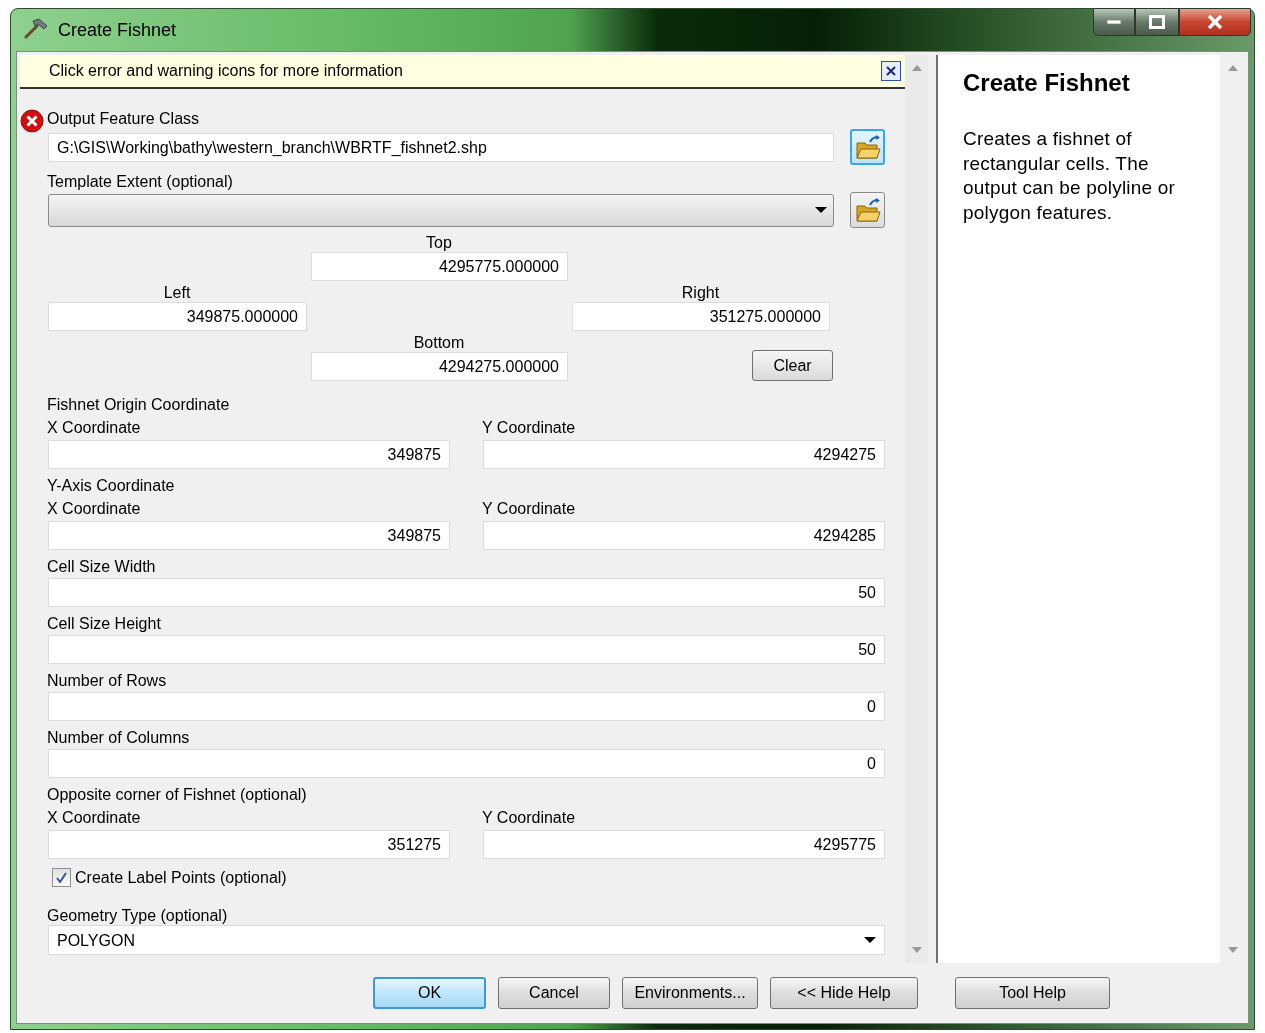  What do you see at coordinates (102, 567) in the screenshot?
I see `field-label: Cell Size Width` at bounding box center [102, 567].